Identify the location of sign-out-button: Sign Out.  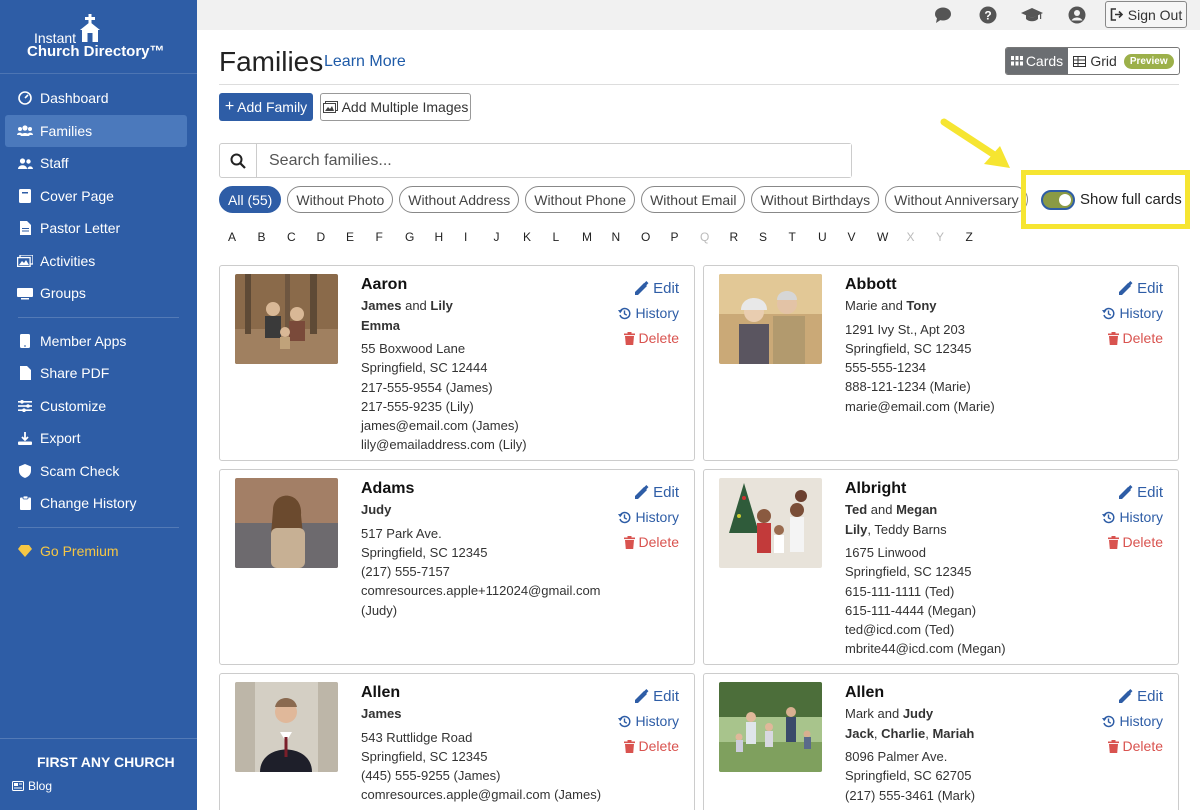
(1146, 14).